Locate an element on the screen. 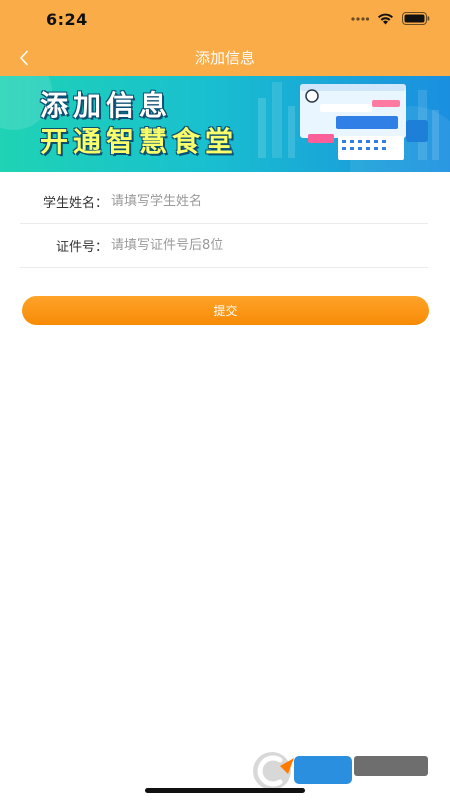 This screenshot has height=800, width=450. submit-button: 提交 is located at coordinates (225, 310).